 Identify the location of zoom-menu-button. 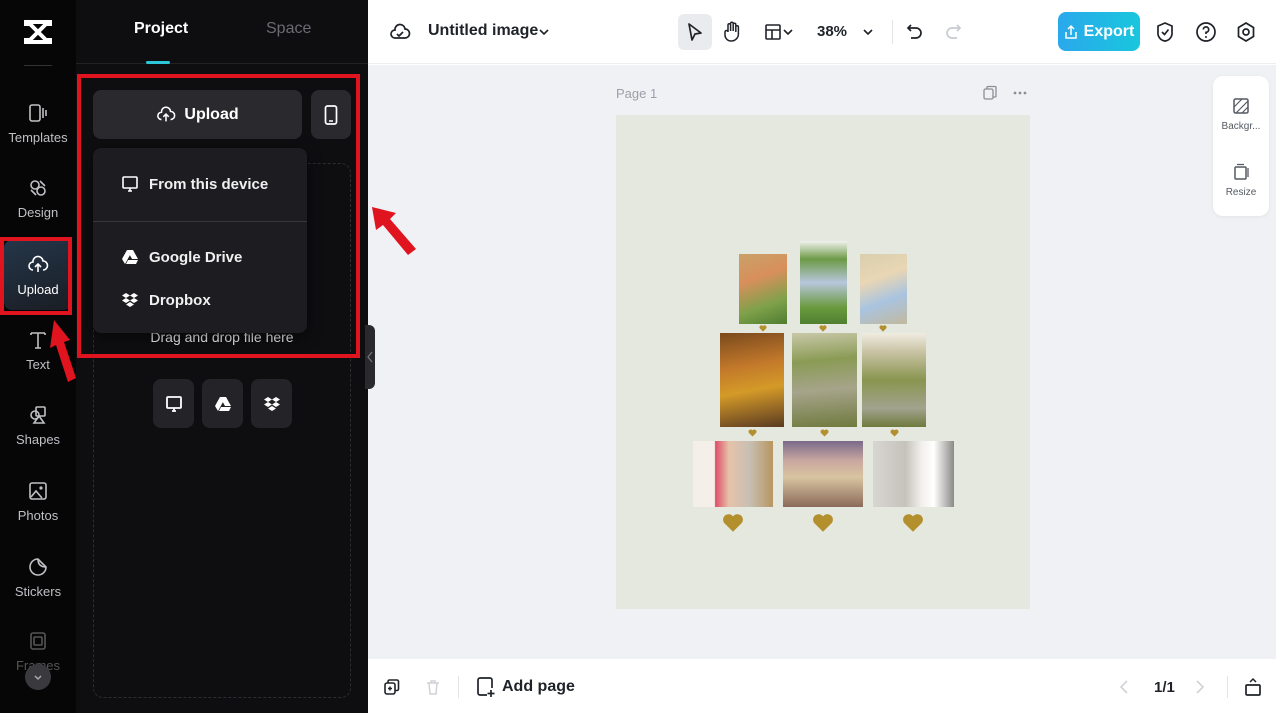
(868, 32).